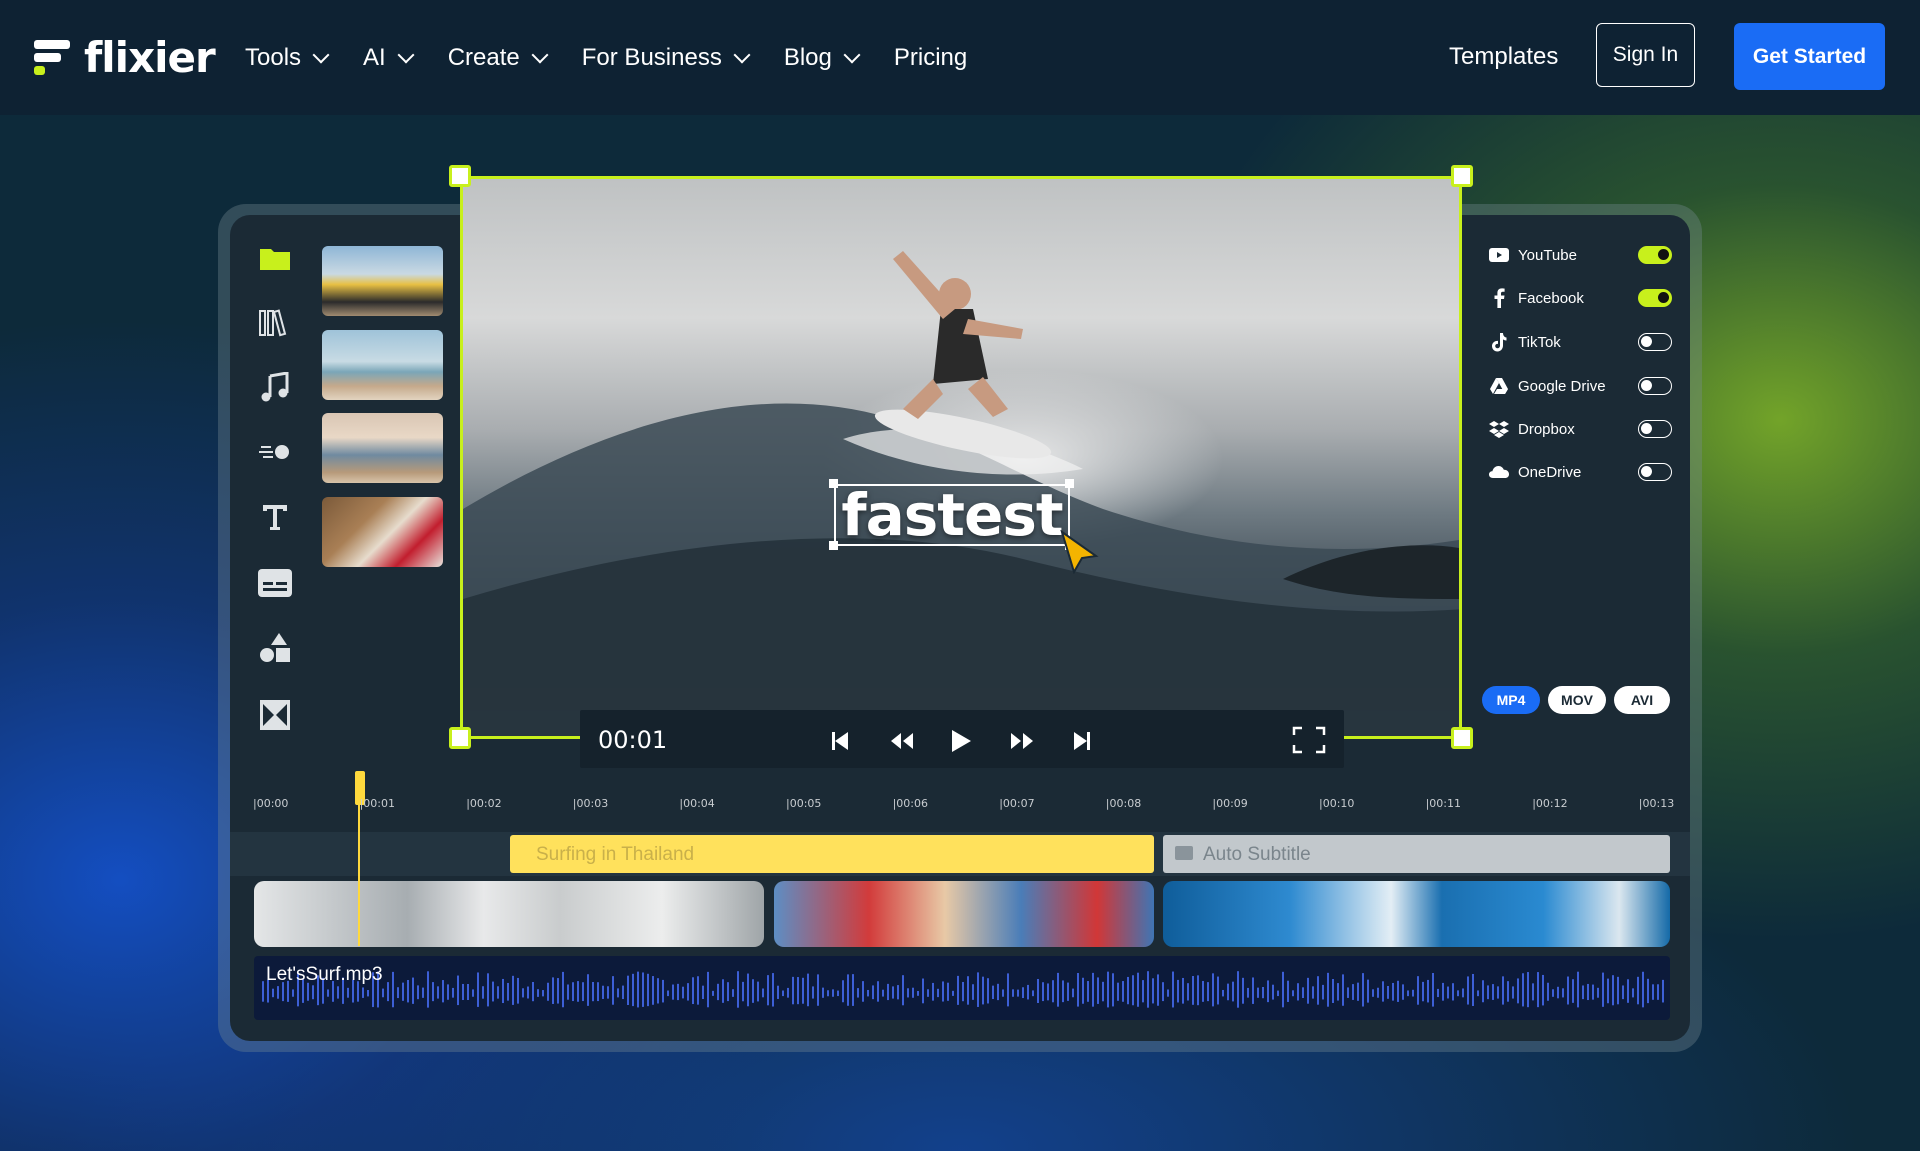  What do you see at coordinates (1809, 56) in the screenshot?
I see `get-started-button: Get Started` at bounding box center [1809, 56].